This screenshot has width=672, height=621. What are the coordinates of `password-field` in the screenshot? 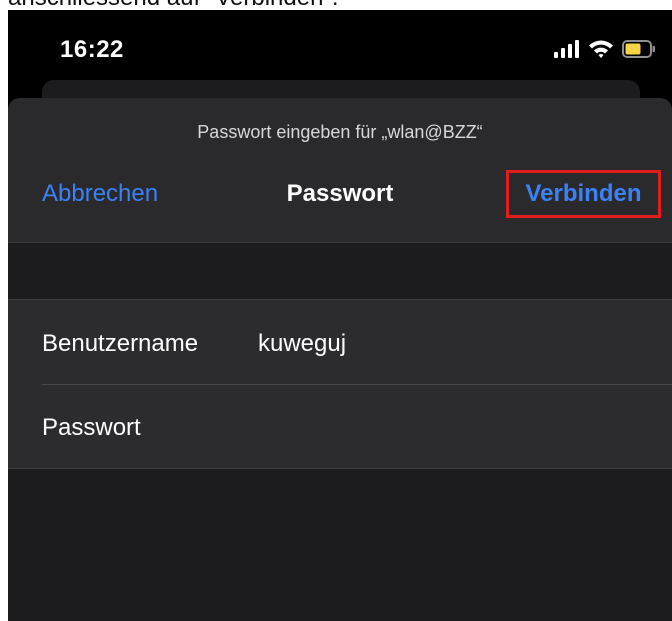 It's located at (450, 427).